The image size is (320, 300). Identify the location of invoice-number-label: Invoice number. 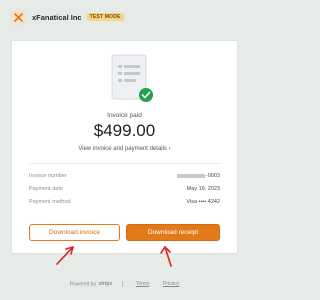
(48, 176).